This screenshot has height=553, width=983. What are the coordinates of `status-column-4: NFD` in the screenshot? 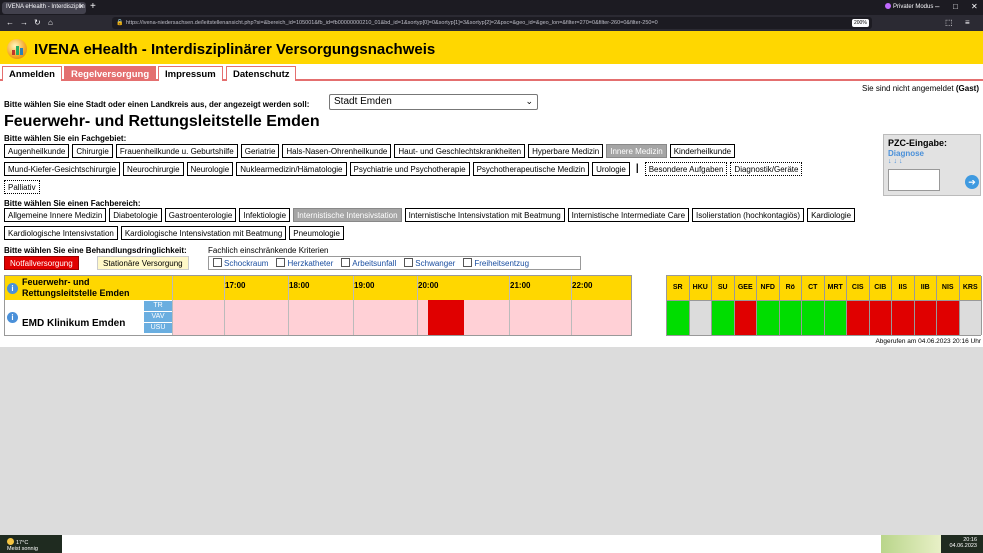 It's located at (768, 305).